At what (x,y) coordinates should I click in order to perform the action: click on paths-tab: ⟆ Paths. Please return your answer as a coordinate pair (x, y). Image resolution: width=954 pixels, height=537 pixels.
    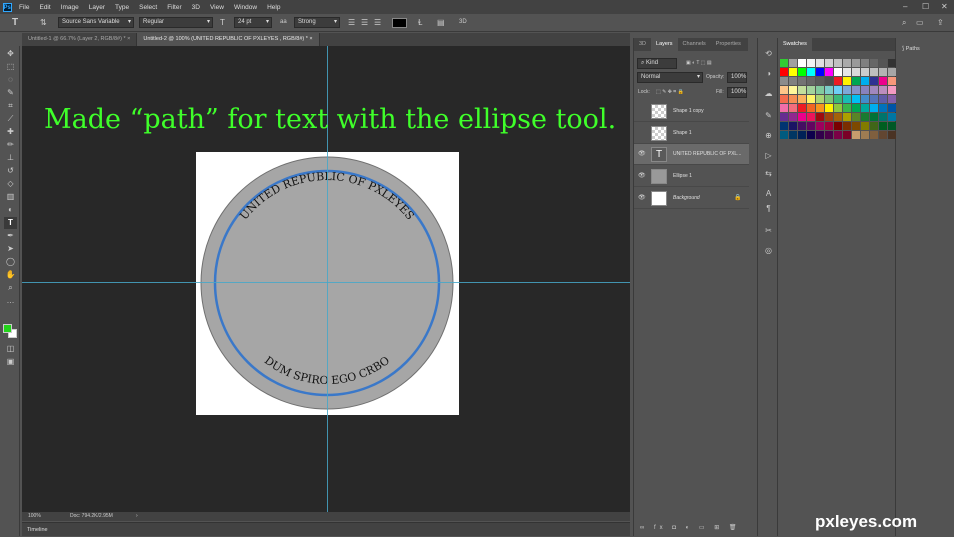
    Looking at the image, I should click on (911, 49).